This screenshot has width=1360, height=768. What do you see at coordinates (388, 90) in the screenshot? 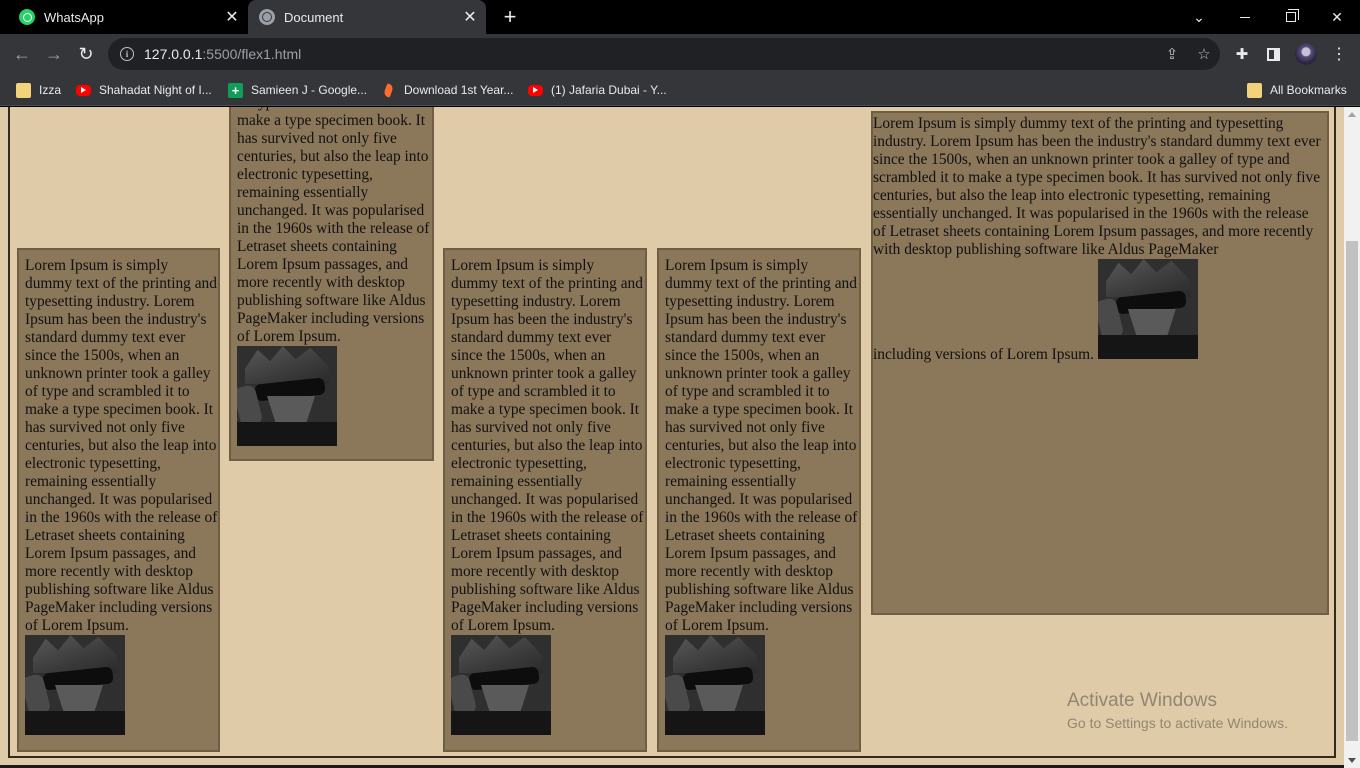
I see `download-site-icon` at bounding box center [388, 90].